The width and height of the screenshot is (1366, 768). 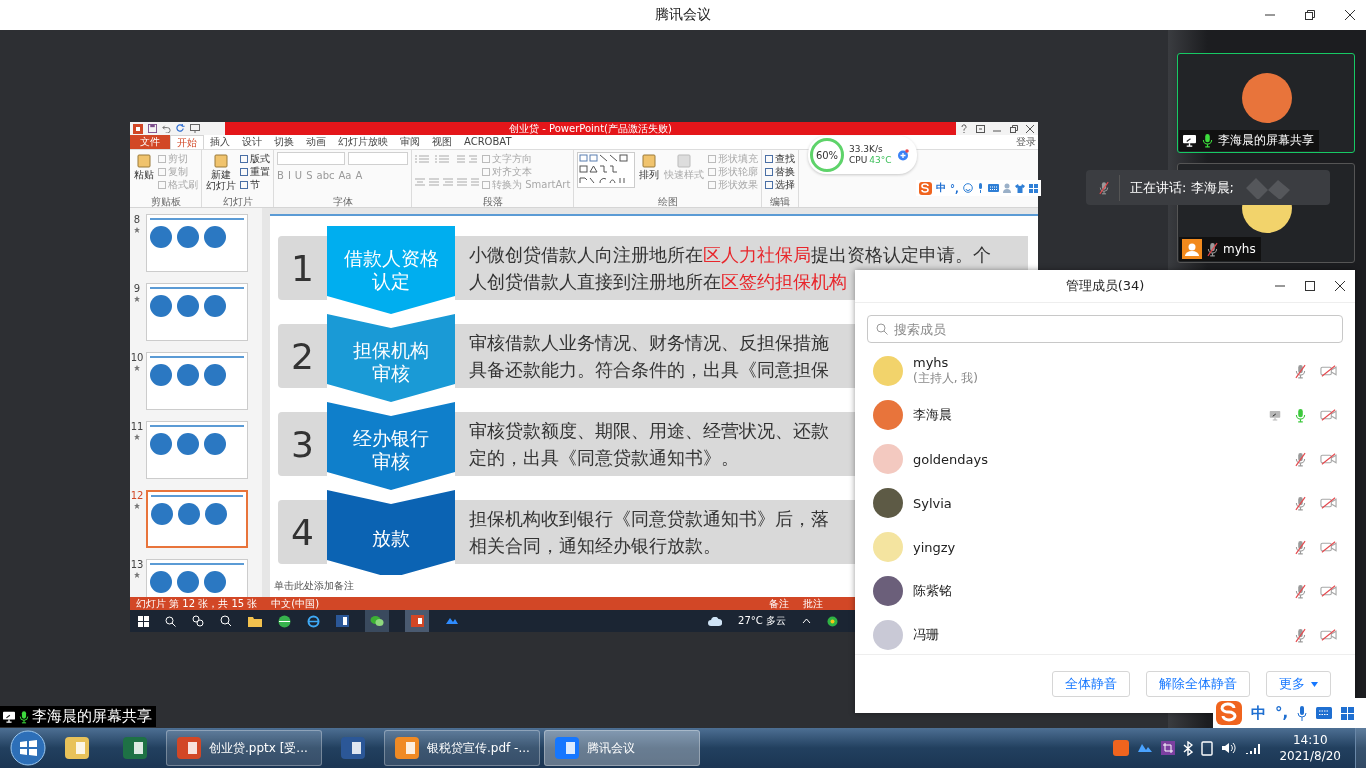 I want to click on ribbon-button: 选择, so click(x=780, y=184).